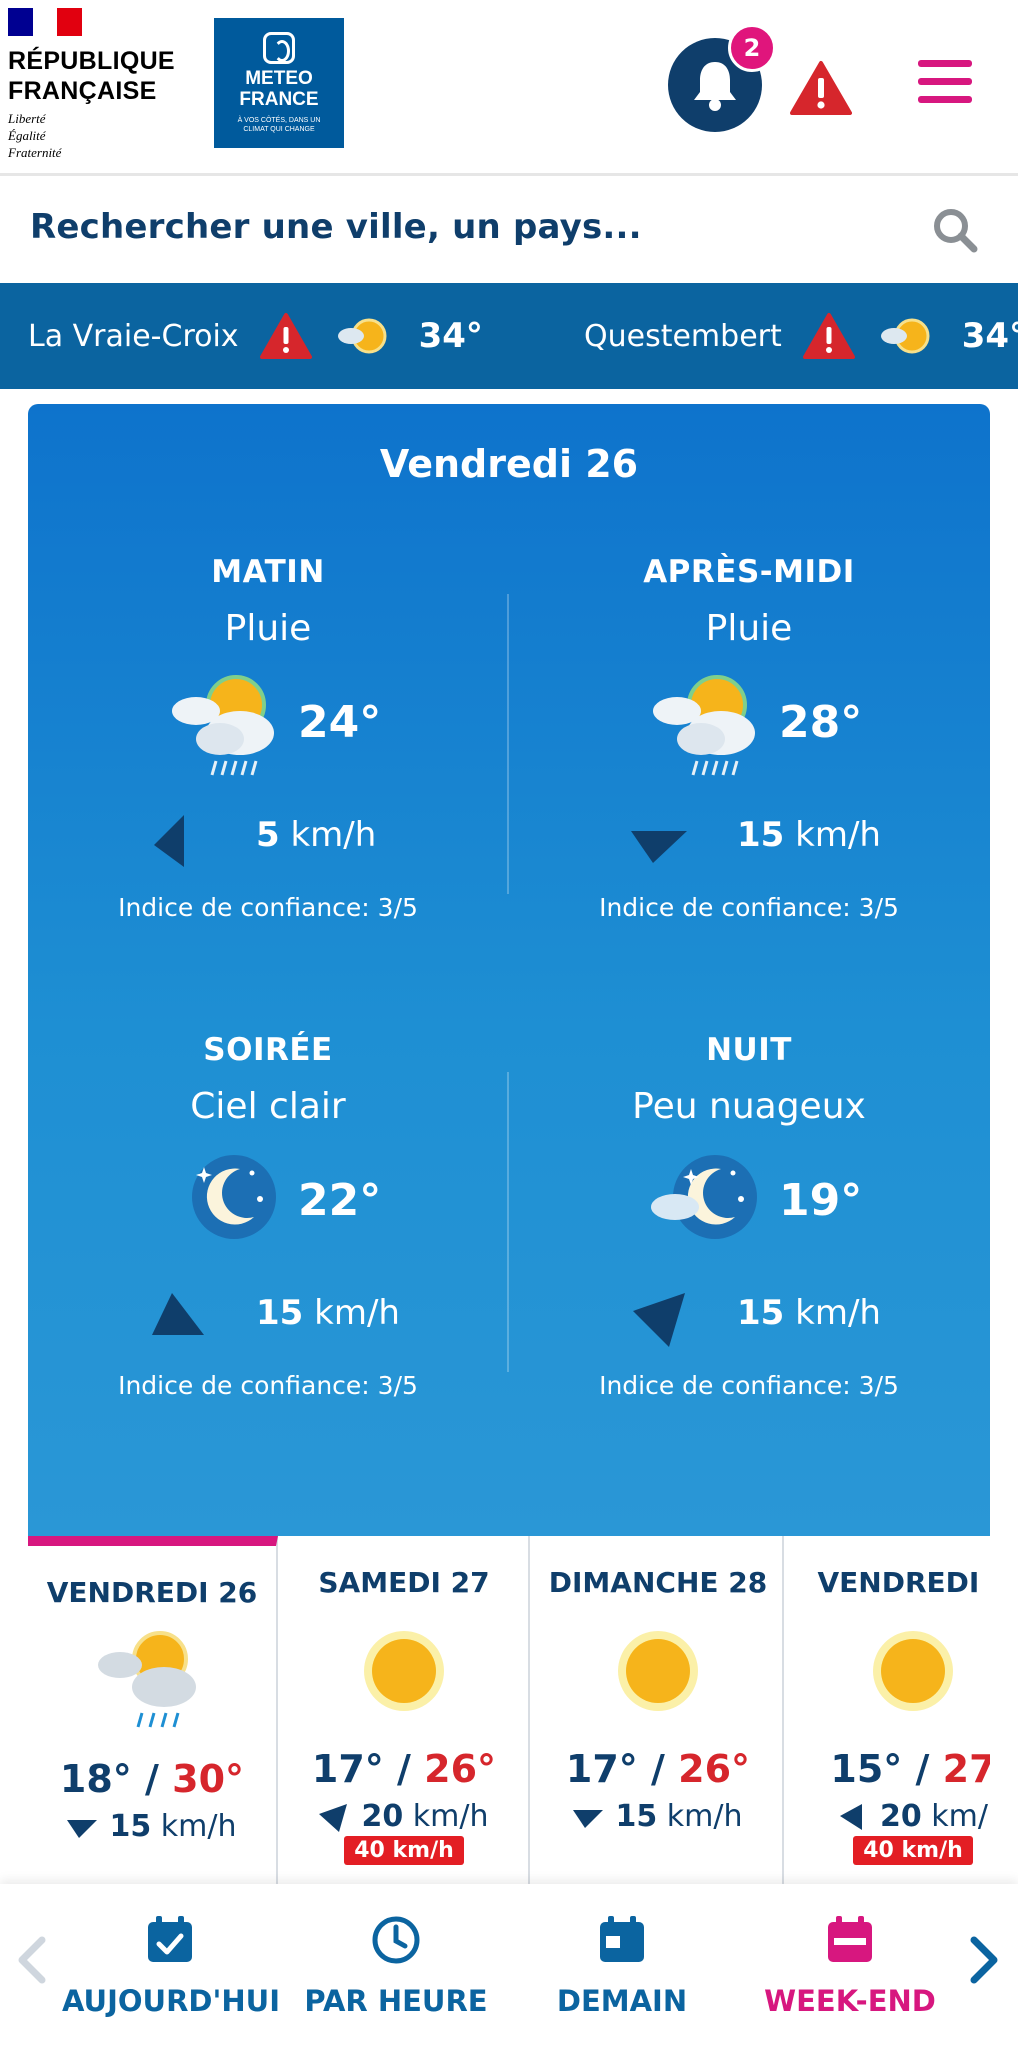  What do you see at coordinates (945, 83) in the screenshot?
I see `menu-button` at bounding box center [945, 83].